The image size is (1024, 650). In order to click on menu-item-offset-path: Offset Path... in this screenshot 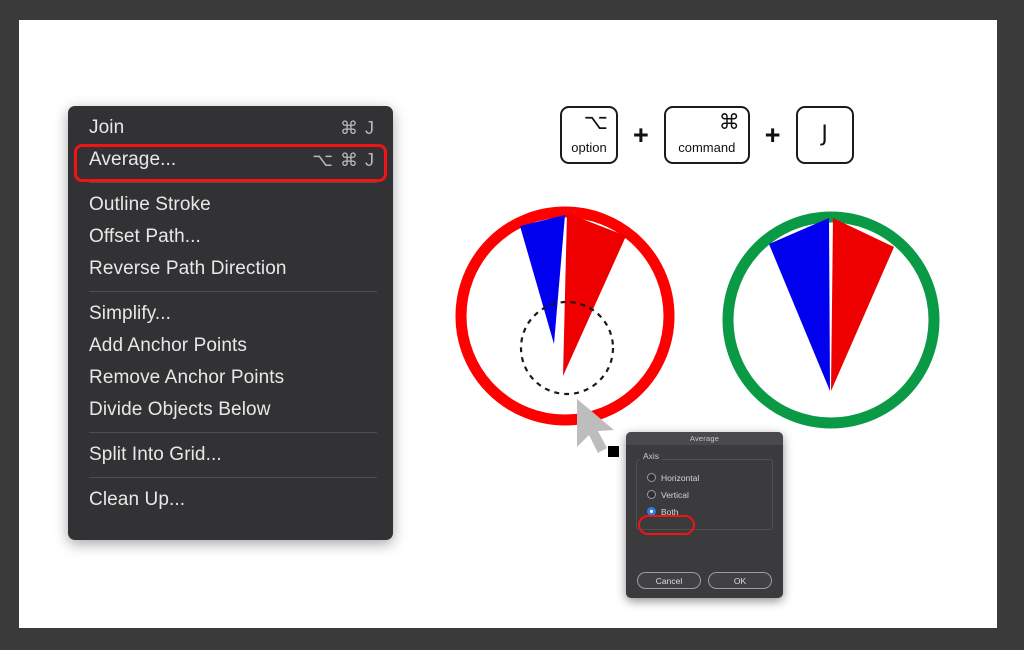, I will do `click(230, 237)`.